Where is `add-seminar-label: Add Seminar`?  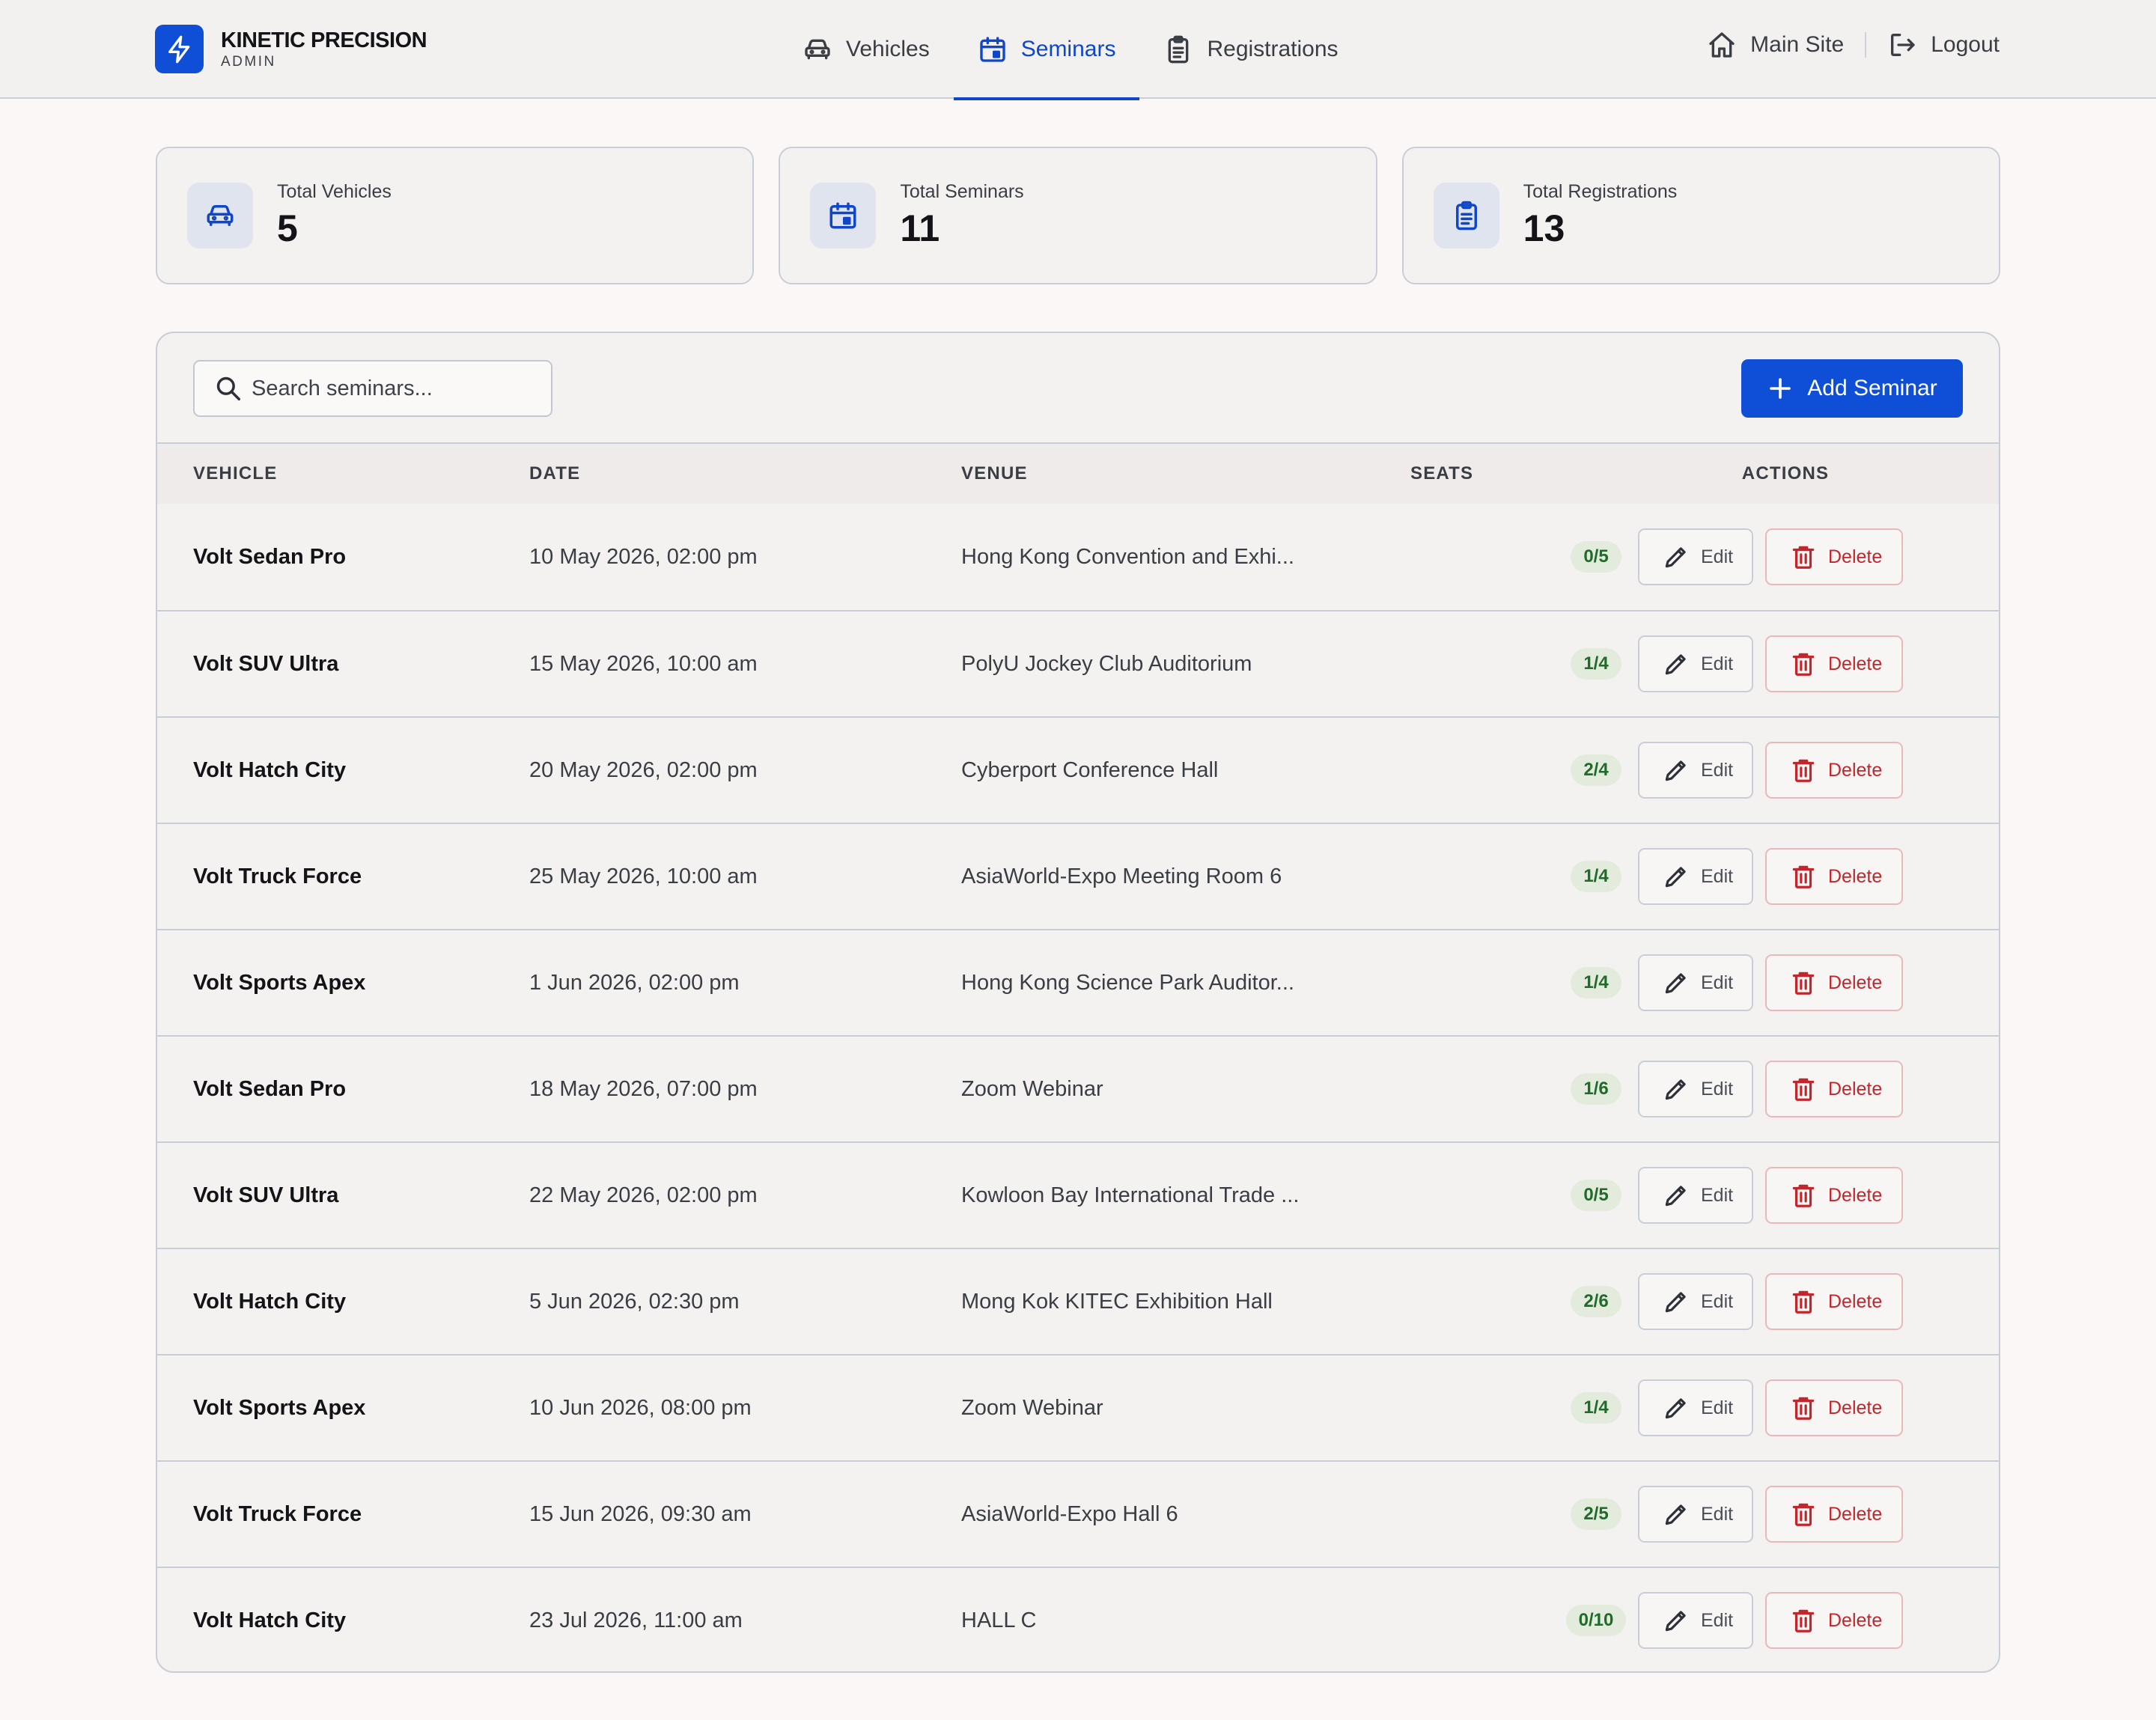 add-seminar-label: Add Seminar is located at coordinates (1872, 388).